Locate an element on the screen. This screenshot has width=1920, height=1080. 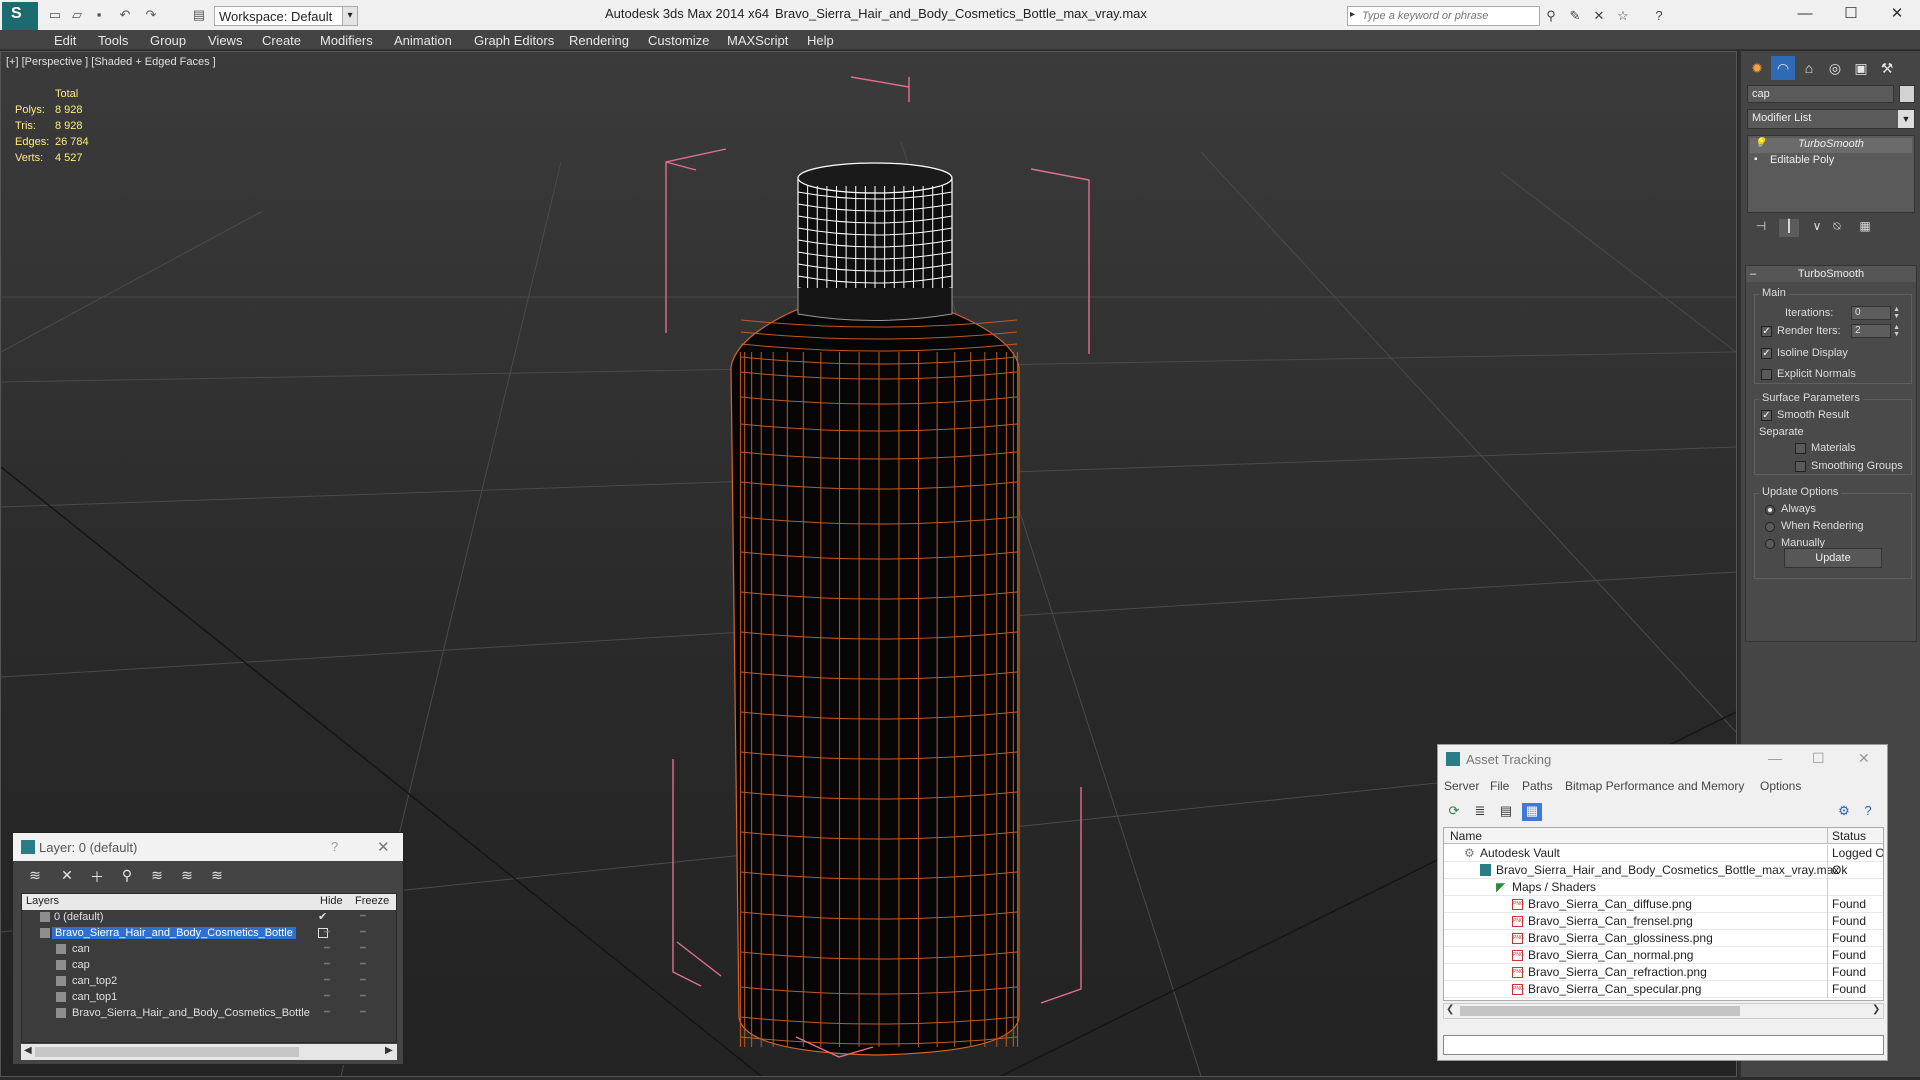
lightbulb-icon: 💡 is located at coordinates (1760, 143).